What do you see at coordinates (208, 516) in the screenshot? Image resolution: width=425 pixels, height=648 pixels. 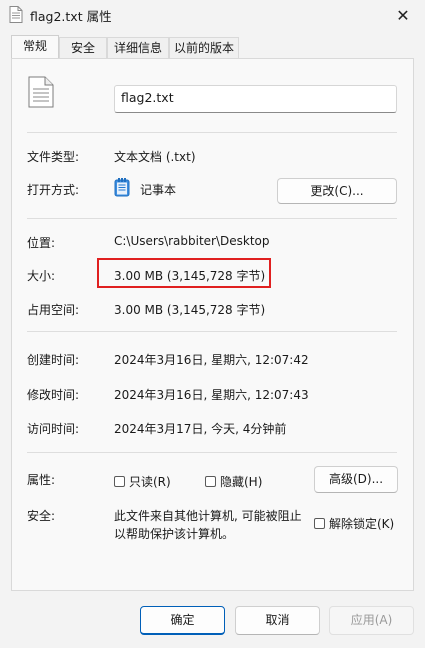 I see `security-text-line1: 此文件来自其他计算机, 可能被阻止` at bounding box center [208, 516].